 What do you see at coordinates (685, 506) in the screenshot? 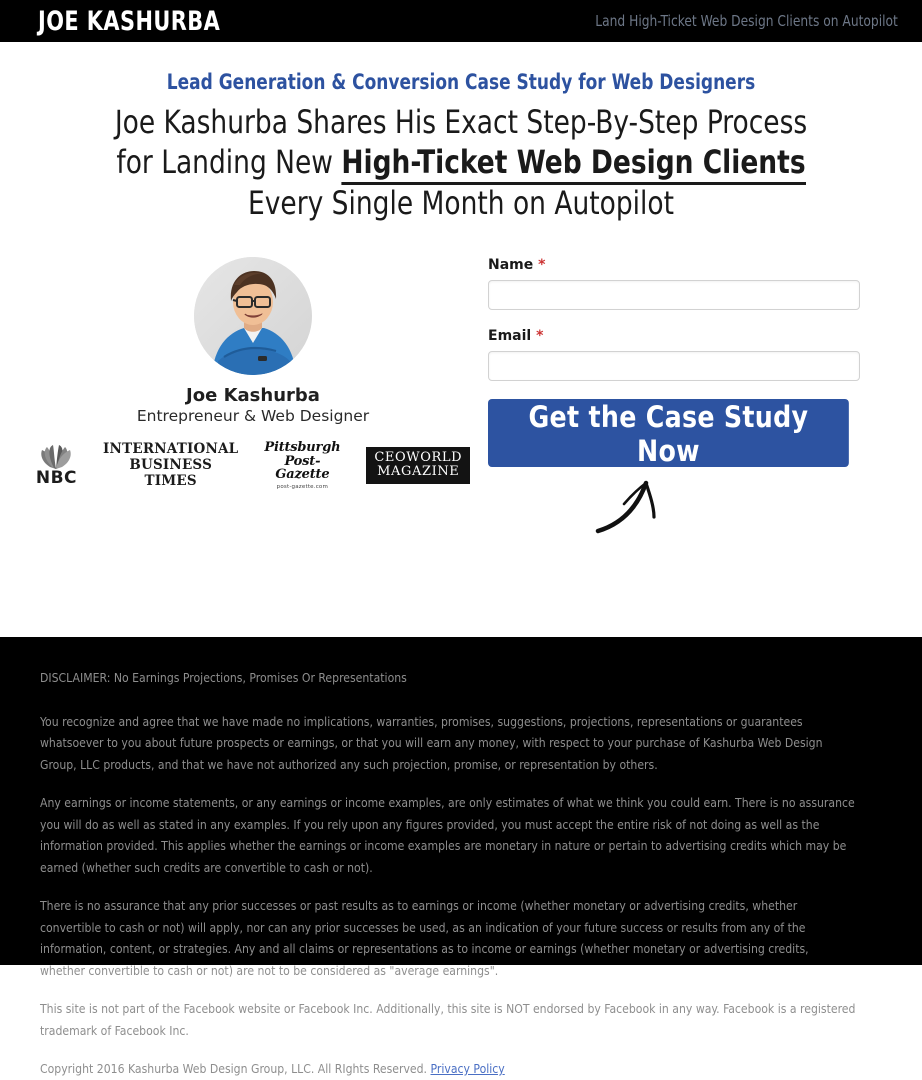
I see `arrow-annotation` at bounding box center [685, 506].